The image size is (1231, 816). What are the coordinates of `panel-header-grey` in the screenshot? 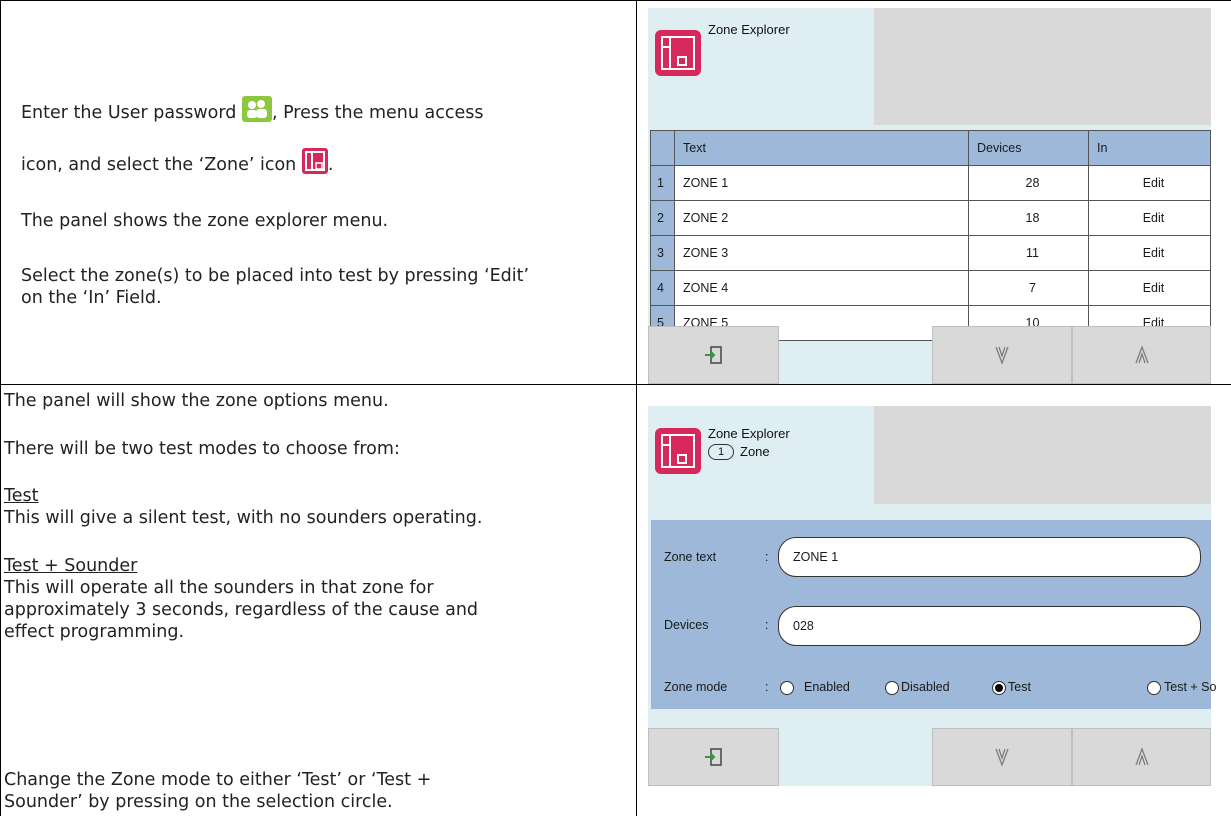 It's located at (1042, 66).